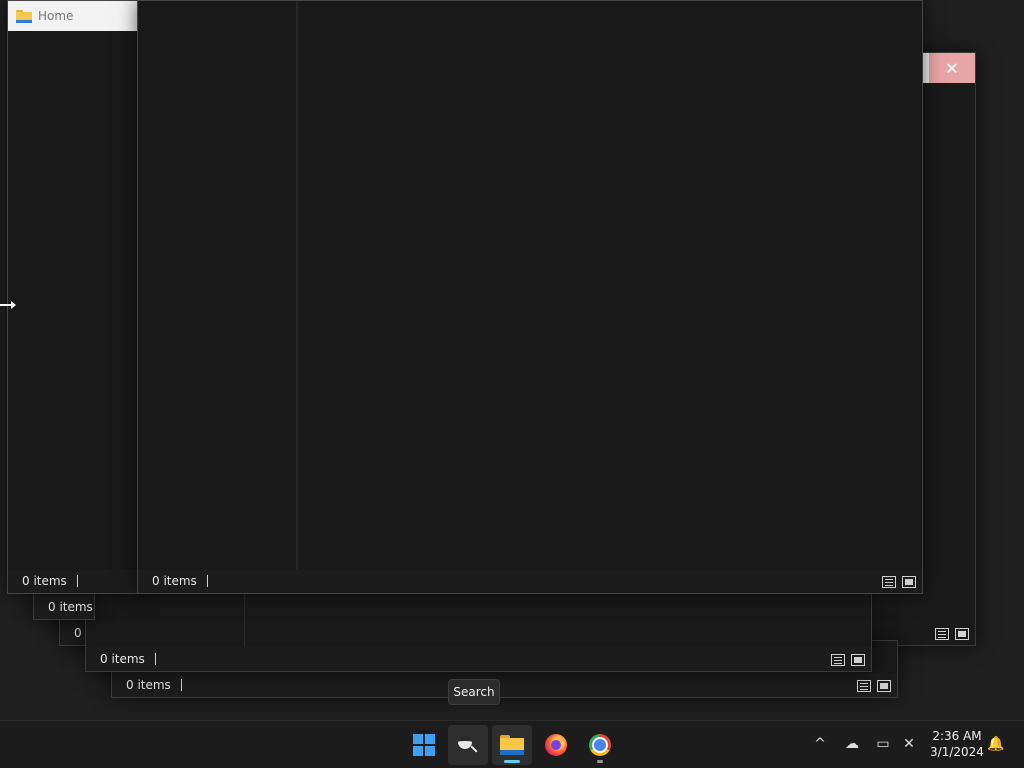  I want to click on search-button, so click(468, 745).